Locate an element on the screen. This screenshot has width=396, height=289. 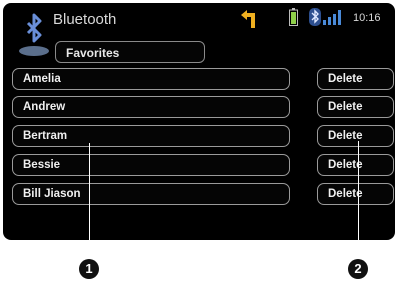
callout-2-badge: 2 is located at coordinates (358, 269).